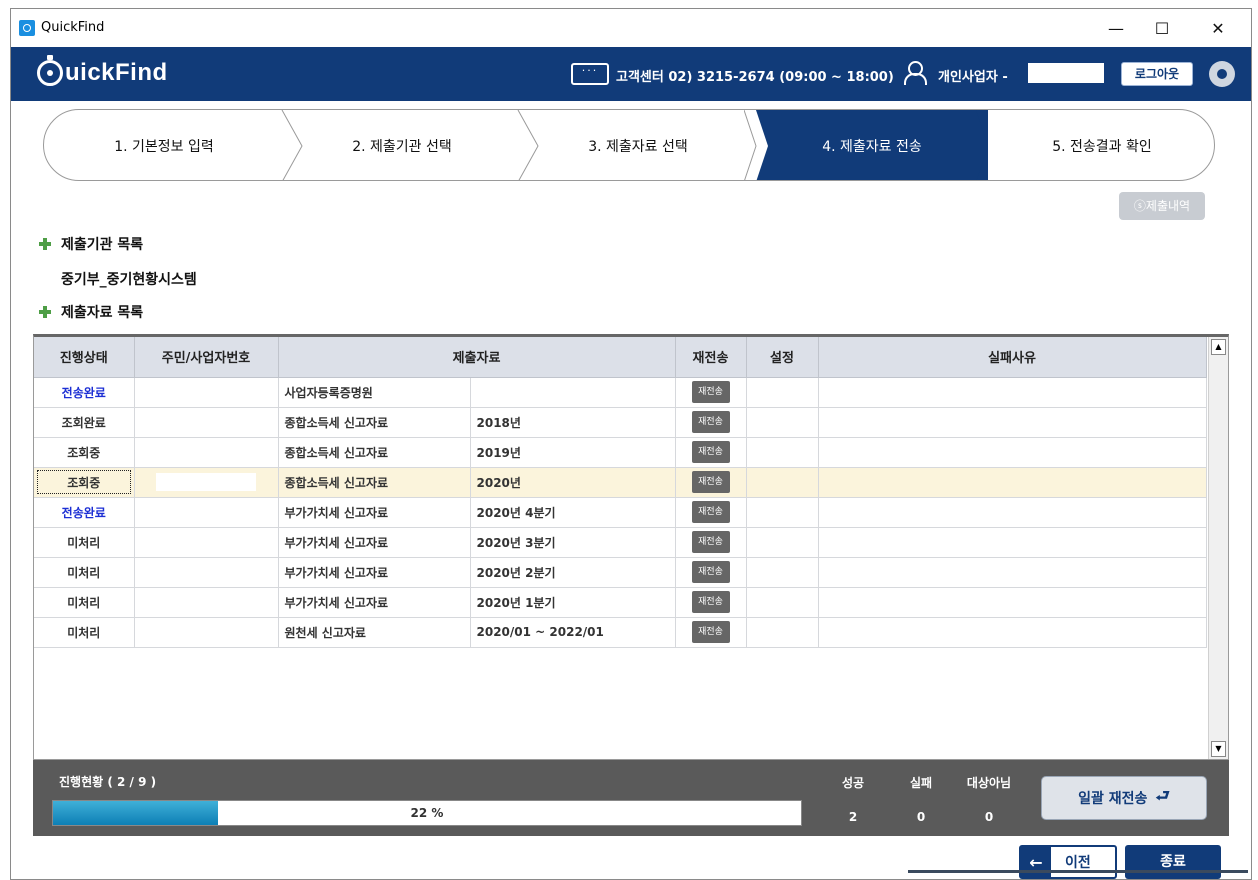 The width and height of the screenshot is (1258, 880). What do you see at coordinates (1173, 862) in the screenshot?
I see `end-button: 종료` at bounding box center [1173, 862].